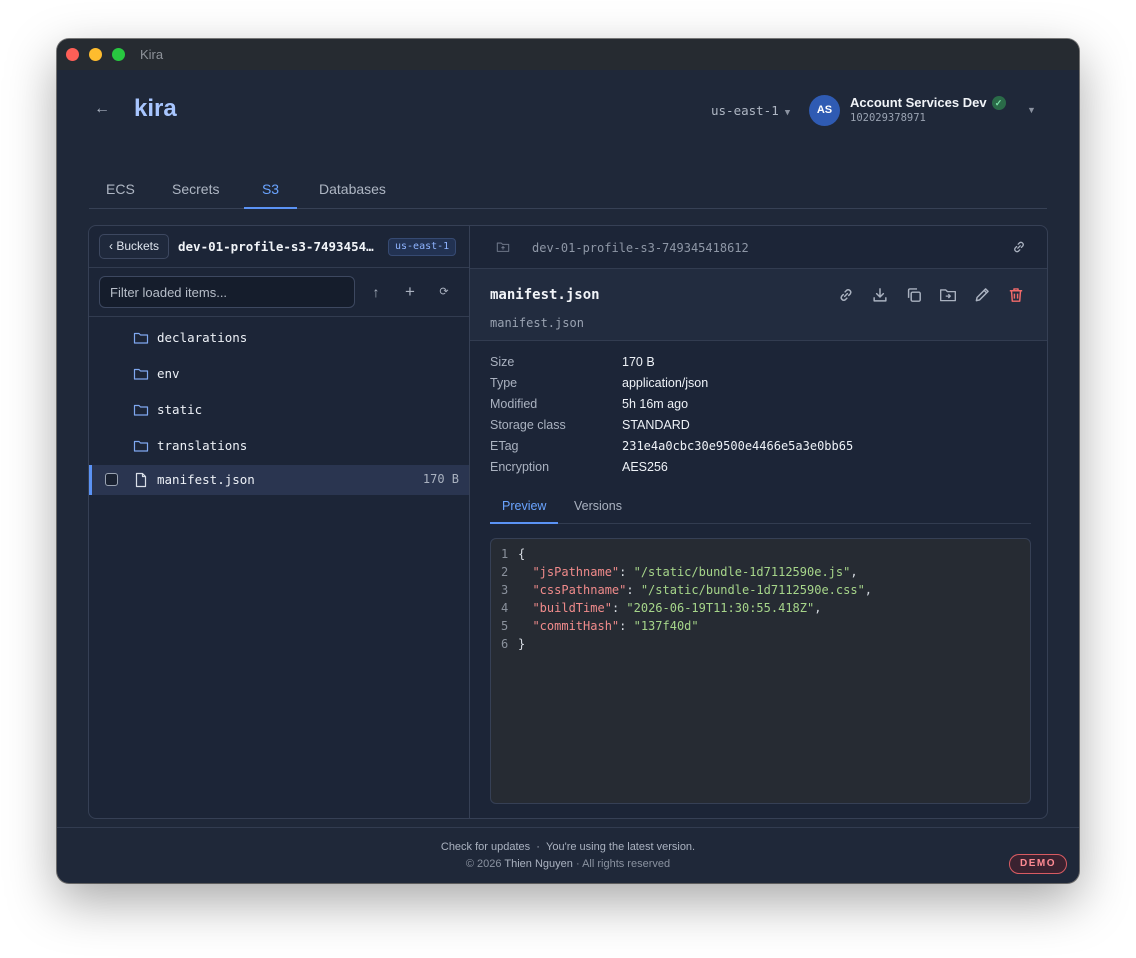  What do you see at coordinates (665, 383) in the screenshot?
I see `meta-type: application/json` at bounding box center [665, 383].